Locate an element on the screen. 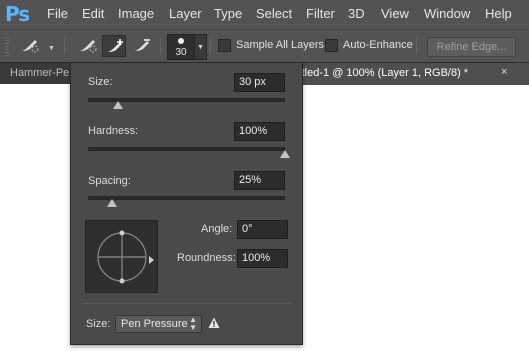  hardness-input: 100% is located at coordinates (259, 131).